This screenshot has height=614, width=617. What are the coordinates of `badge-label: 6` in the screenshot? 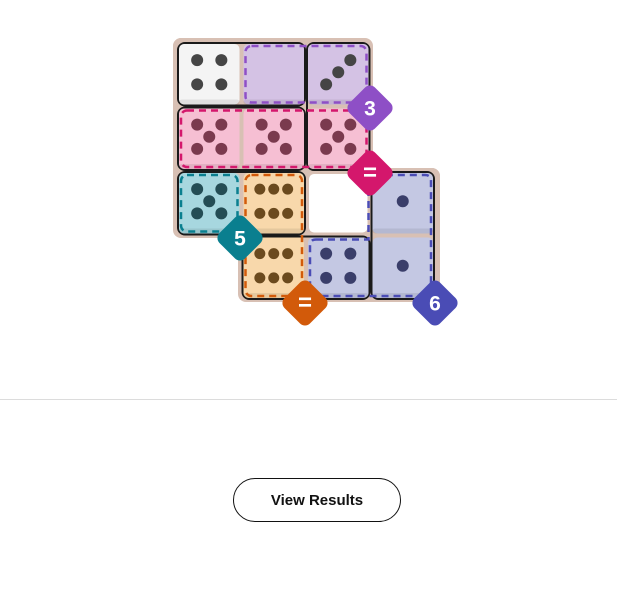 It's located at (435, 304).